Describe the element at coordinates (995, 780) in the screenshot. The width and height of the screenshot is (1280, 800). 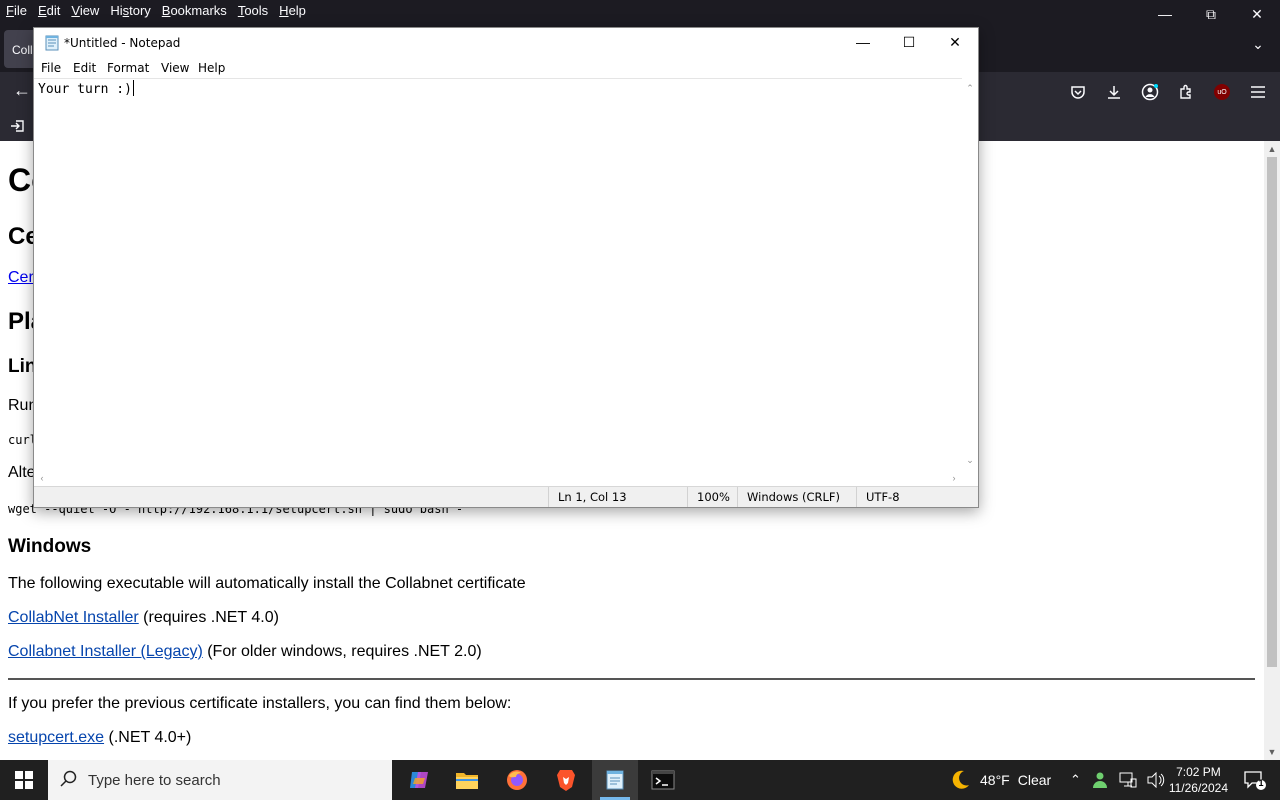
I see `weather-temp: 48°F` at that location.